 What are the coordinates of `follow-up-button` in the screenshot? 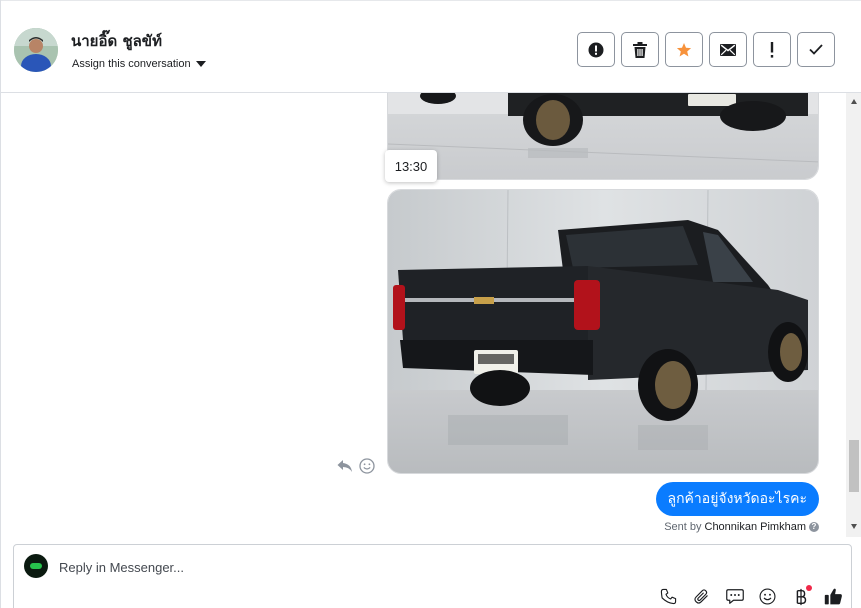 It's located at (772, 49).